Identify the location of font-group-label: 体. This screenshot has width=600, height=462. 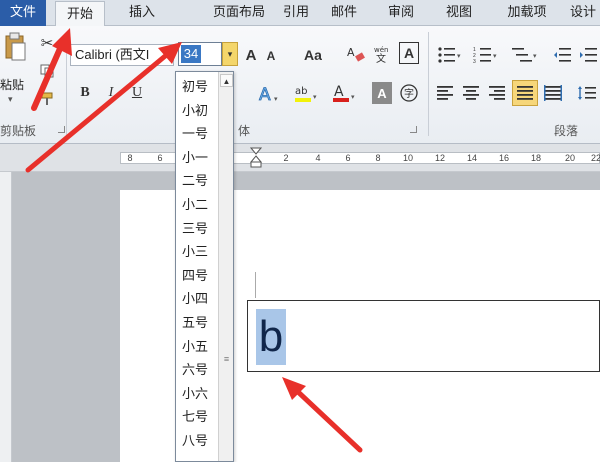
(244, 131).